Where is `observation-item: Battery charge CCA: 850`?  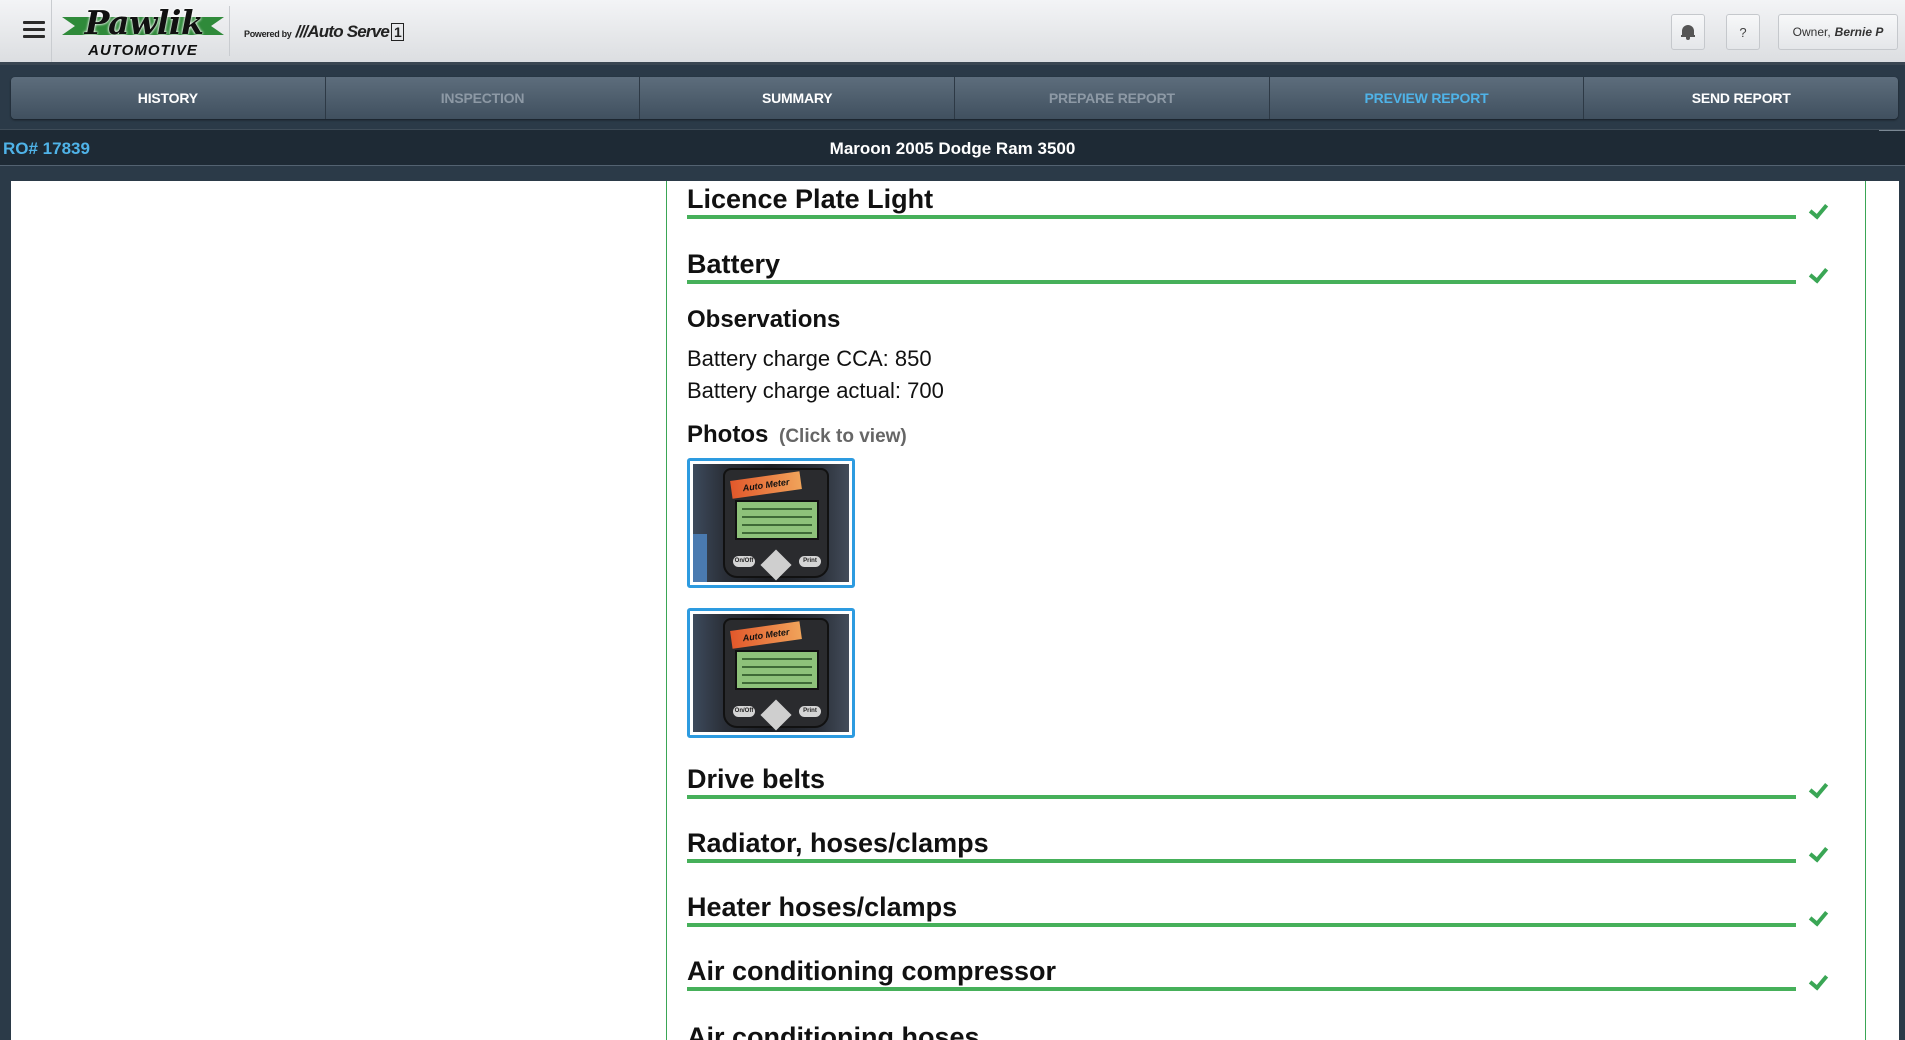
observation-item: Battery charge CCA: 850 is located at coordinates (809, 358).